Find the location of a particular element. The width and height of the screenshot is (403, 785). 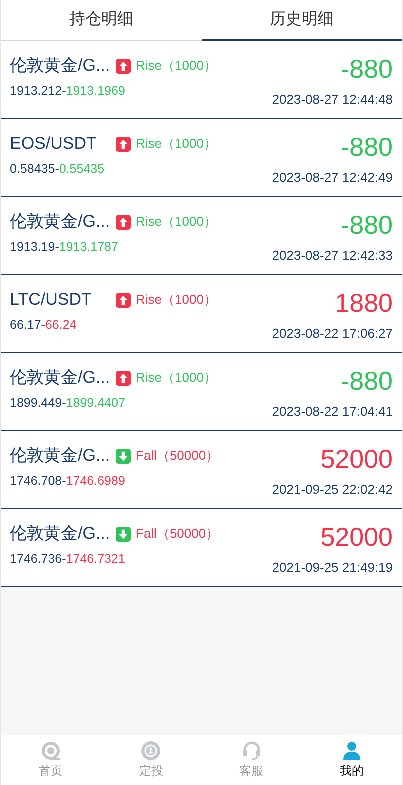

order-time: 2023-08-27 12:42:33 is located at coordinates (332, 256).